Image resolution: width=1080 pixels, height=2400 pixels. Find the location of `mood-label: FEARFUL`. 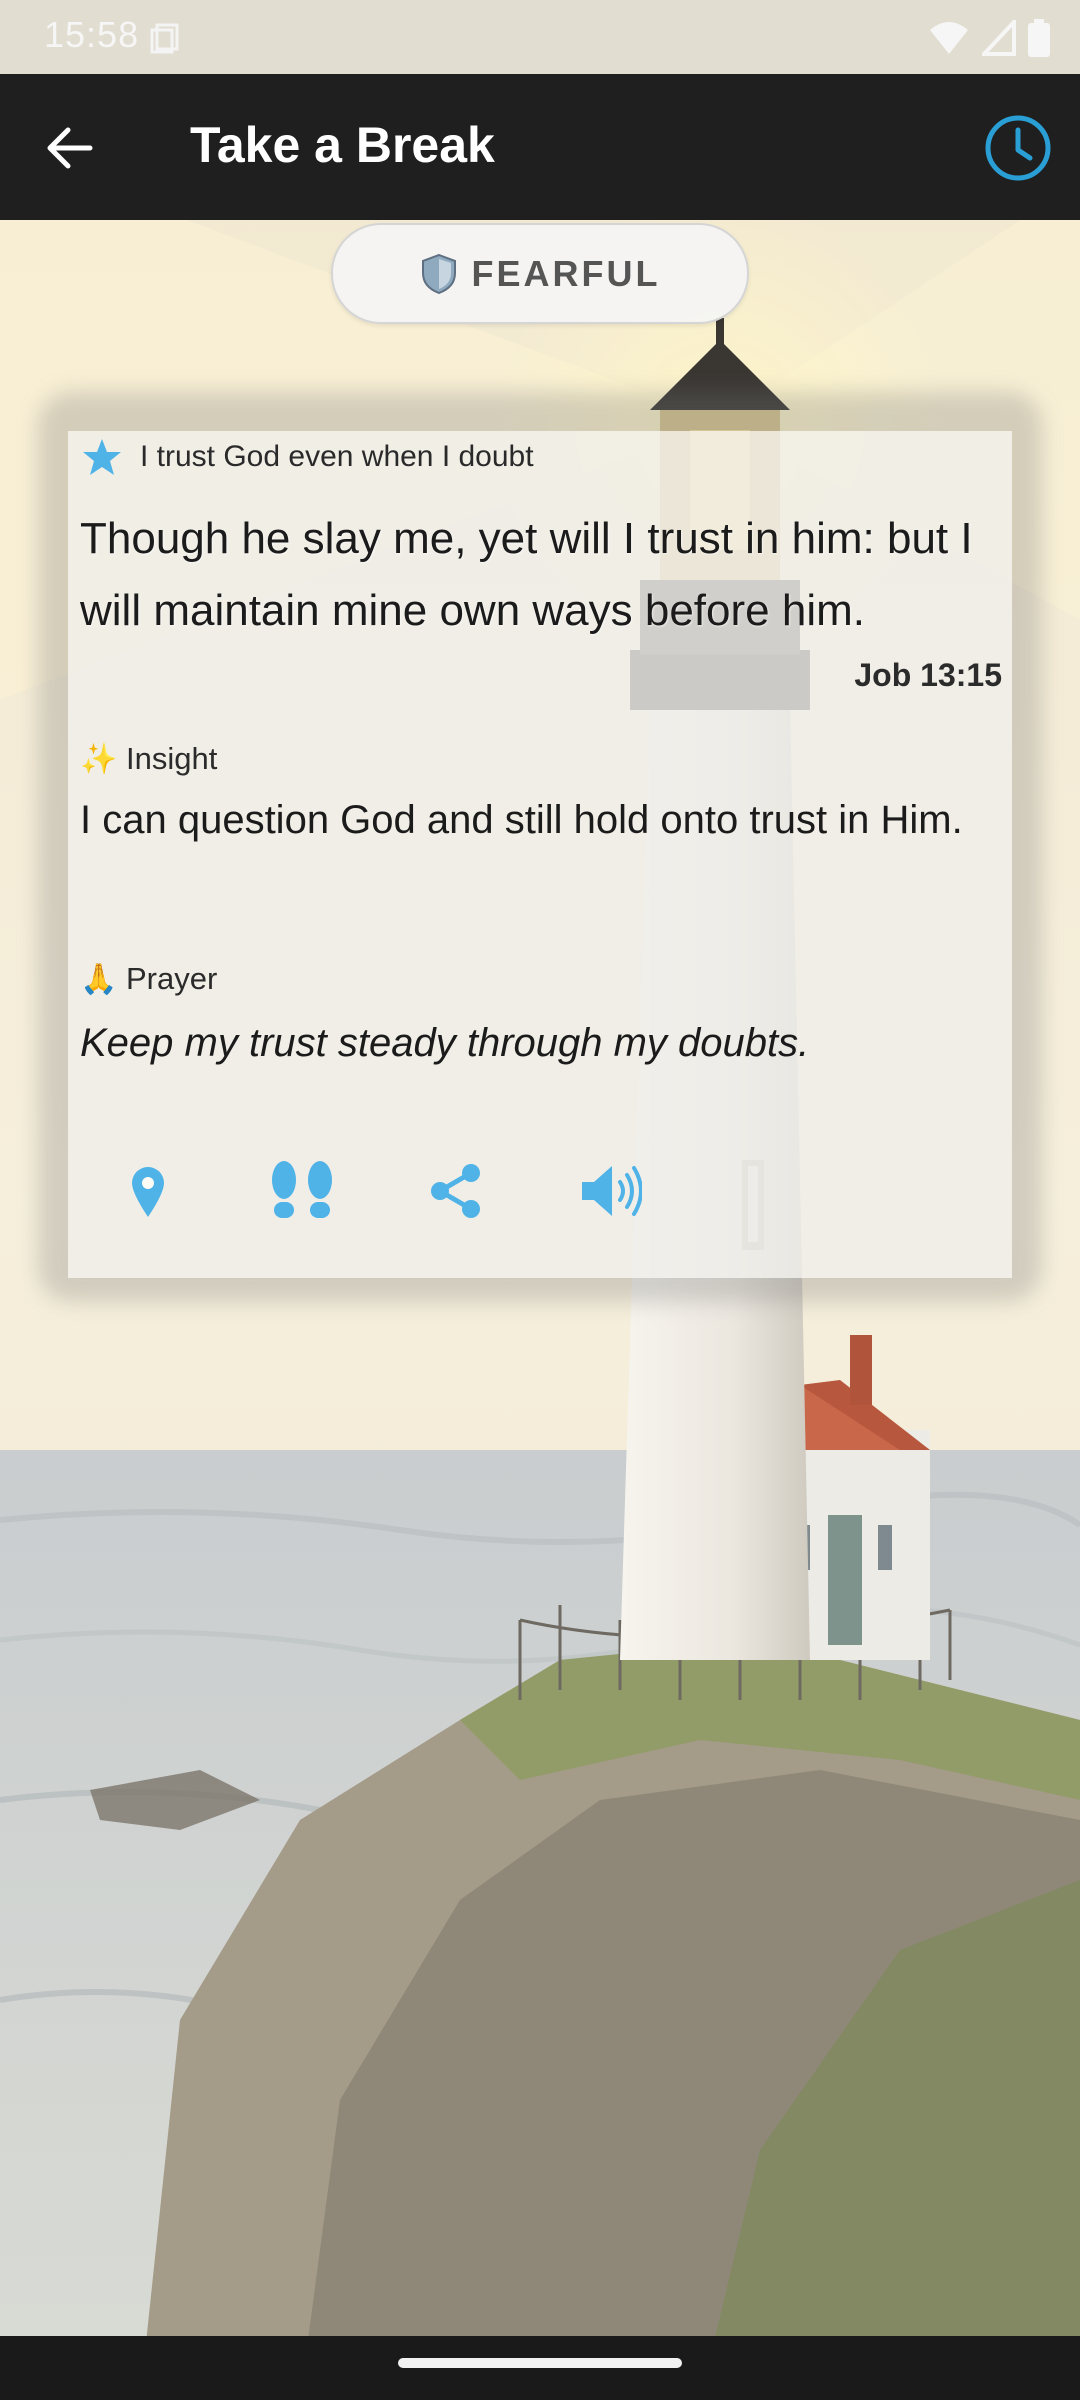

mood-label: FEARFUL is located at coordinates (566, 273).